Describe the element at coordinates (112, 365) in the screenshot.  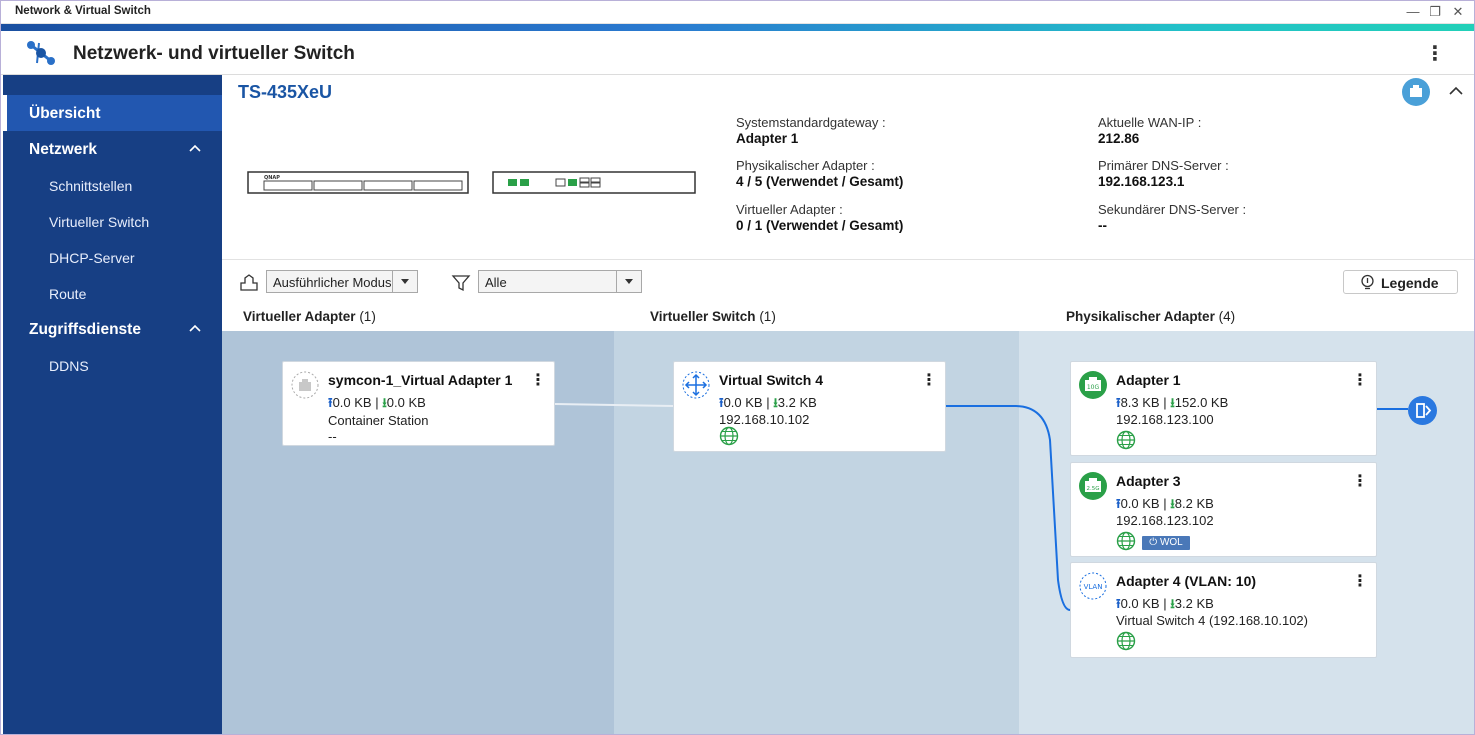
I see `sidebar-item-ddns: DDNS` at that location.